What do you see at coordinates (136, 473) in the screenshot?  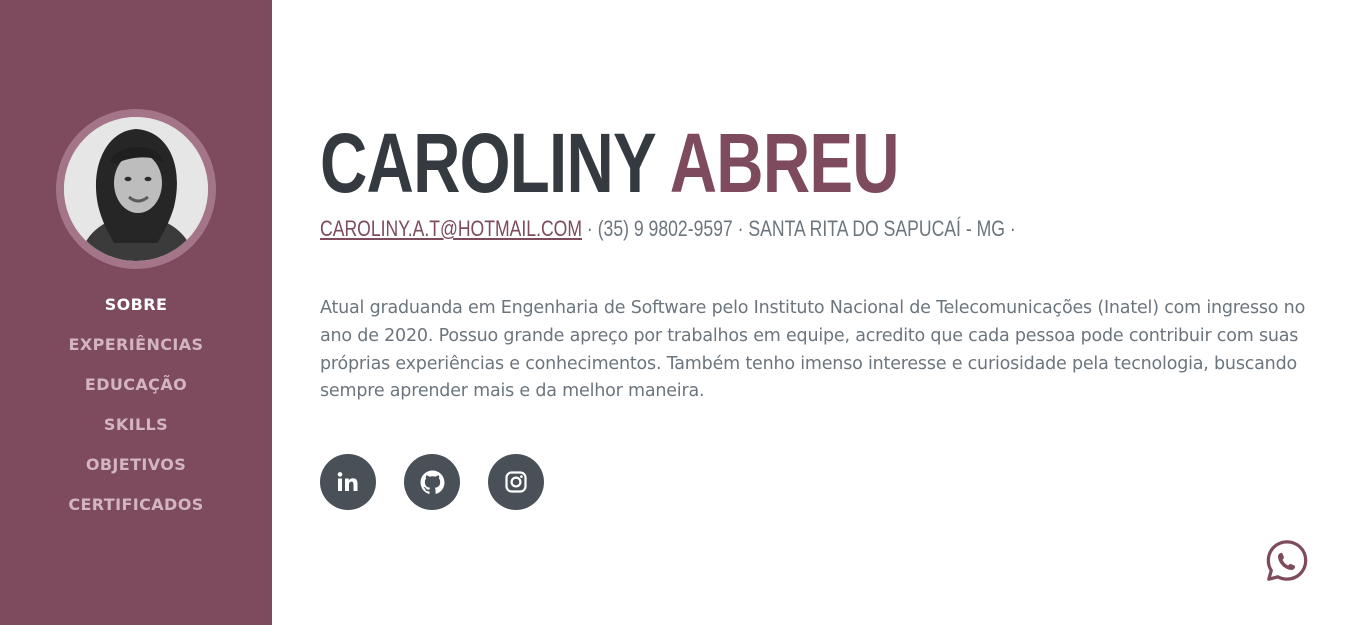 I see `nav-item-objetivos: OBJETIVOS` at bounding box center [136, 473].